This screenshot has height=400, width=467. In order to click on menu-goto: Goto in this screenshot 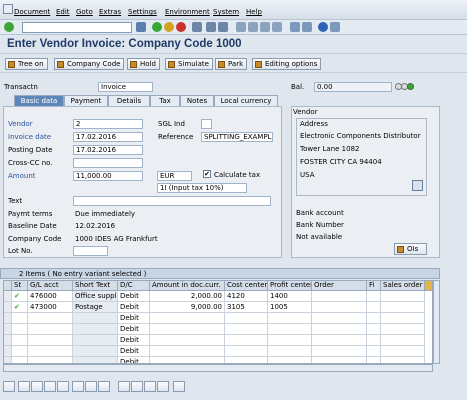, I will do `click(84, 12)`.